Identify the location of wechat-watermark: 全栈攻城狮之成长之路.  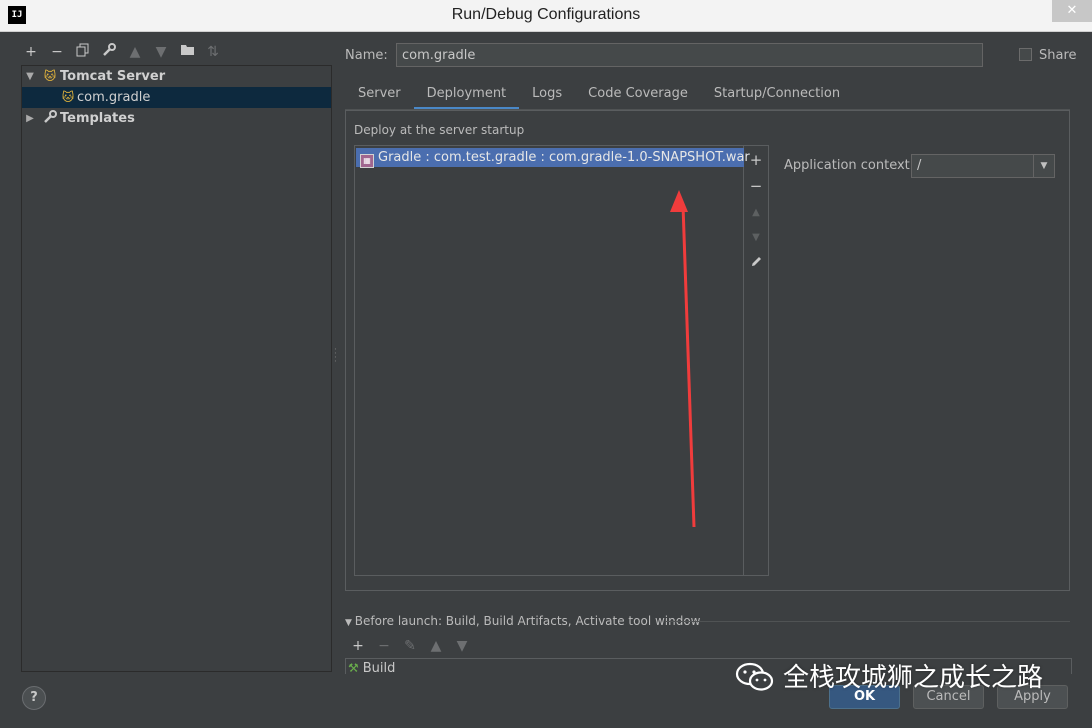
(889, 678).